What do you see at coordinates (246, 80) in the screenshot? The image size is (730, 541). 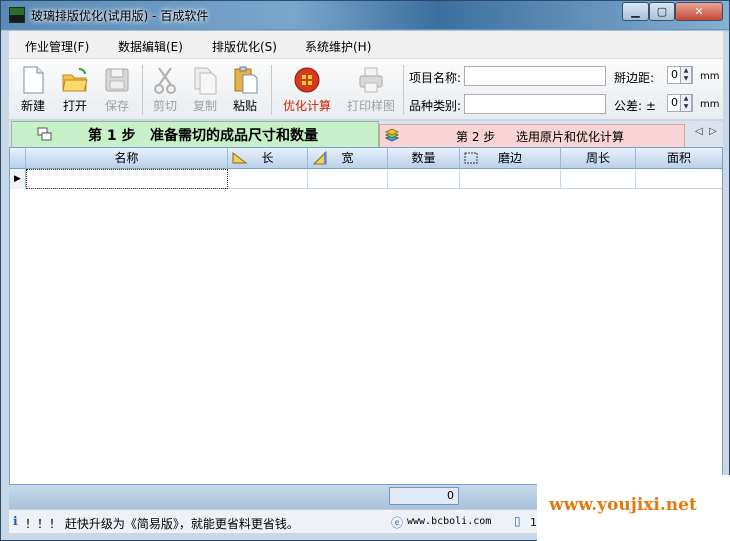 I see `paste-clipboard-icon` at bounding box center [246, 80].